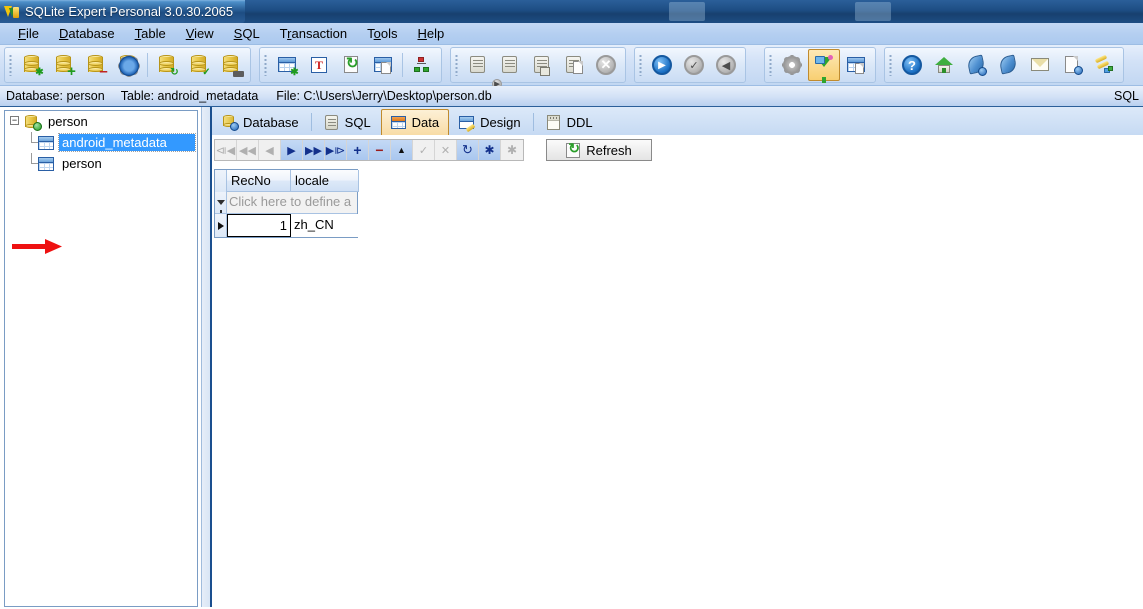 The image size is (1143, 609). I want to click on options-button, so click(792, 65).